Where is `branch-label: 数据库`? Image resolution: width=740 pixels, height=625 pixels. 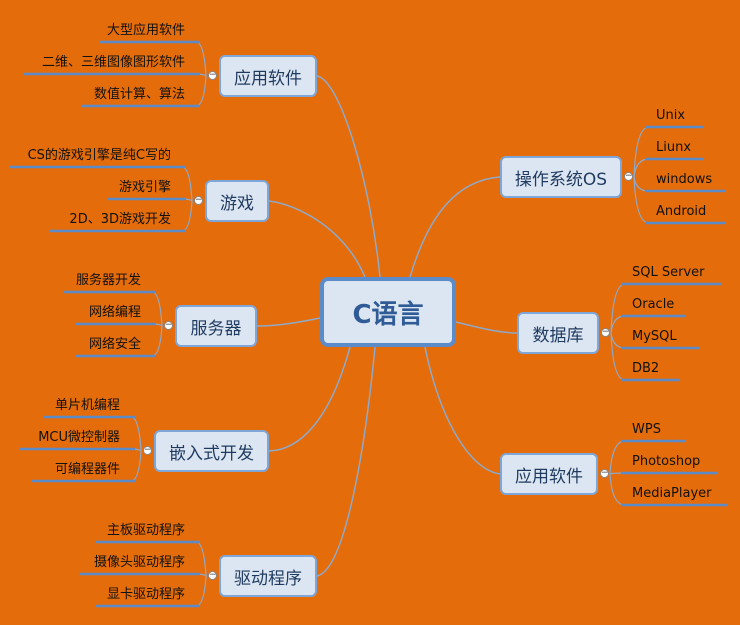 branch-label: 数据库 is located at coordinates (558, 335).